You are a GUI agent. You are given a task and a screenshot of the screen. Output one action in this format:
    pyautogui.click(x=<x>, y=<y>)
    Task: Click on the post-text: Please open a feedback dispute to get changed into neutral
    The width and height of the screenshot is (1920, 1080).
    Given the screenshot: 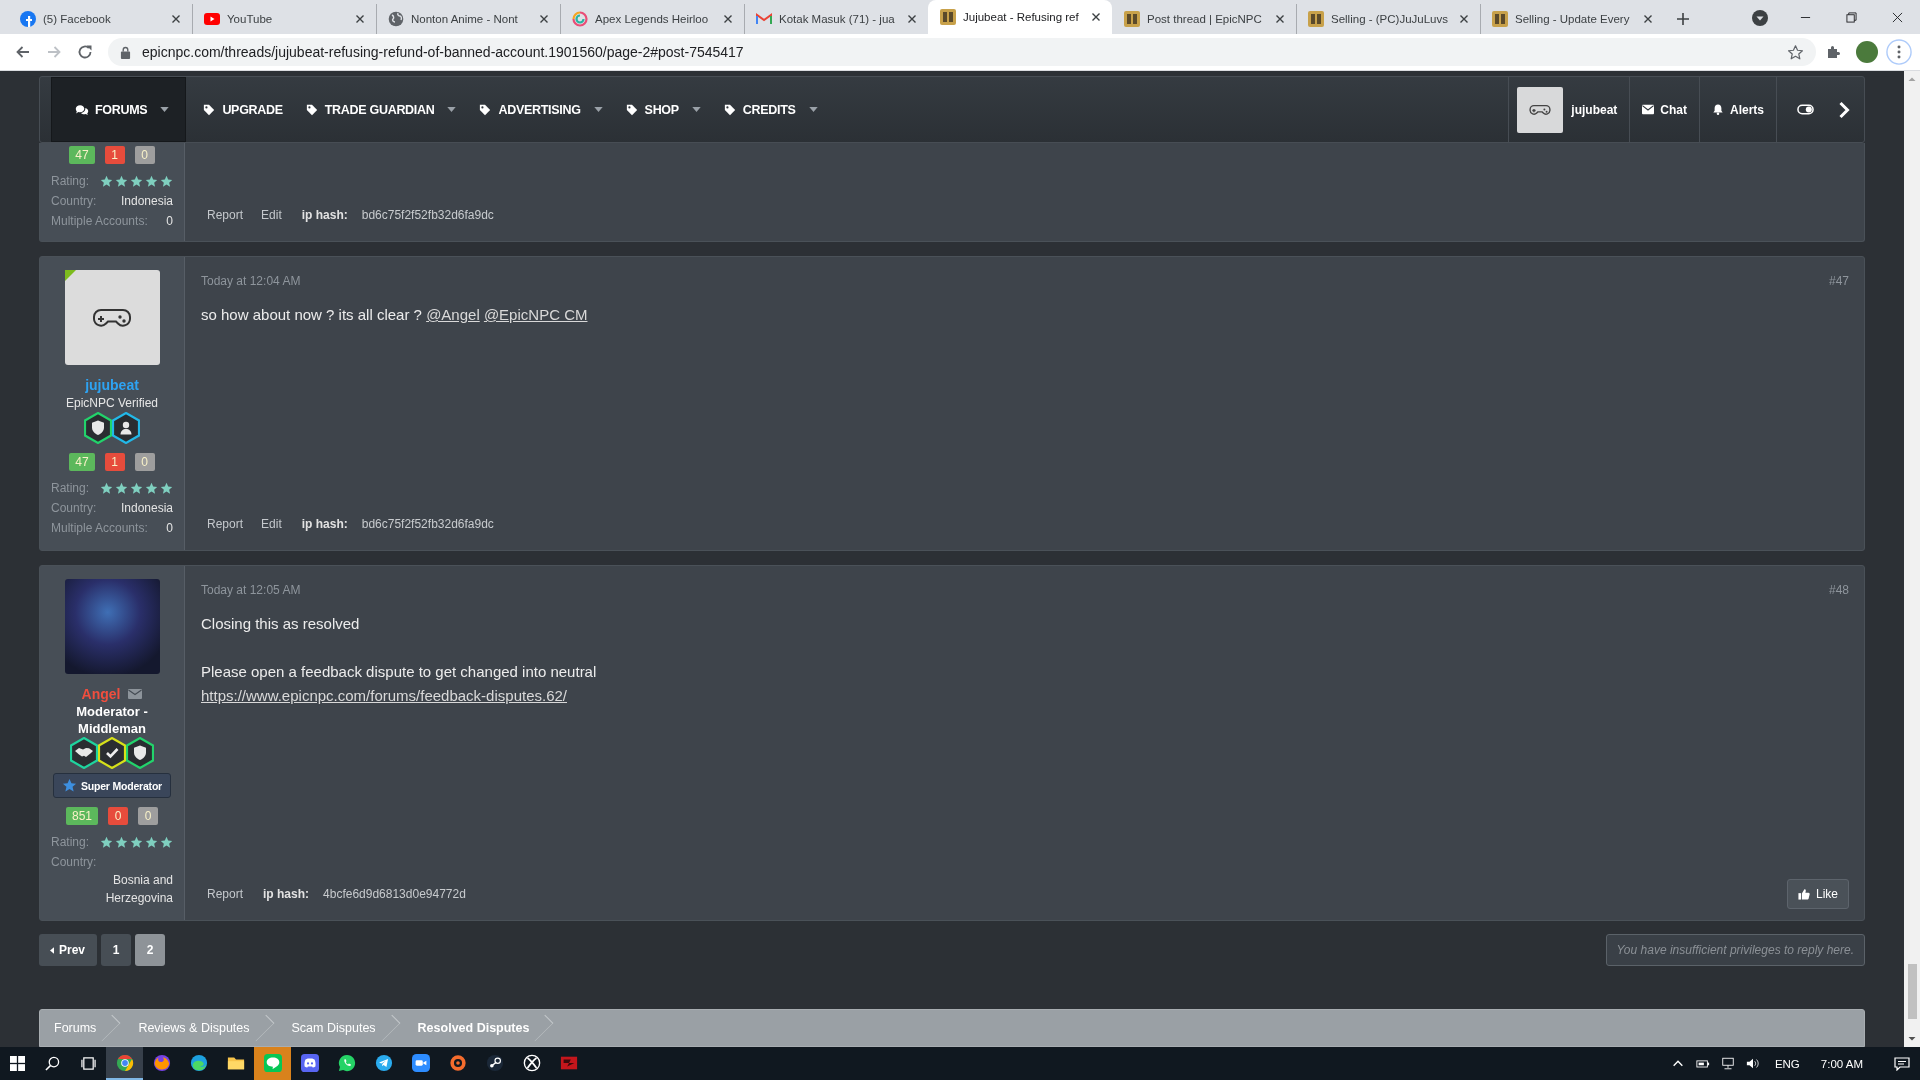 What is the action you would take?
    pyautogui.click(x=399, y=672)
    